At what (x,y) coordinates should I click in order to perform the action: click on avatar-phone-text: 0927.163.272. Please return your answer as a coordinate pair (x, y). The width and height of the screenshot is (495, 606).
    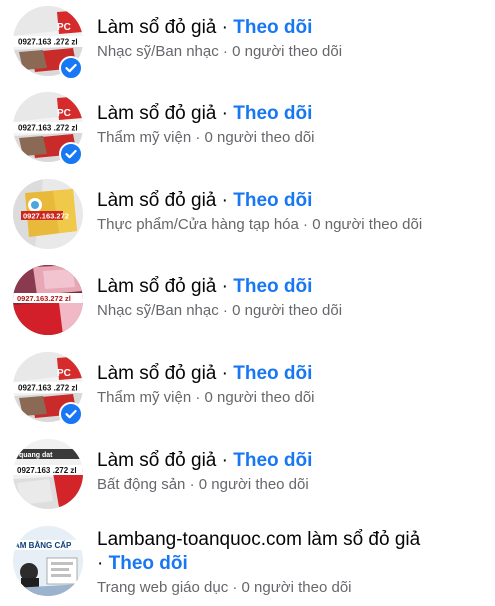
    Looking at the image, I should click on (46, 216).